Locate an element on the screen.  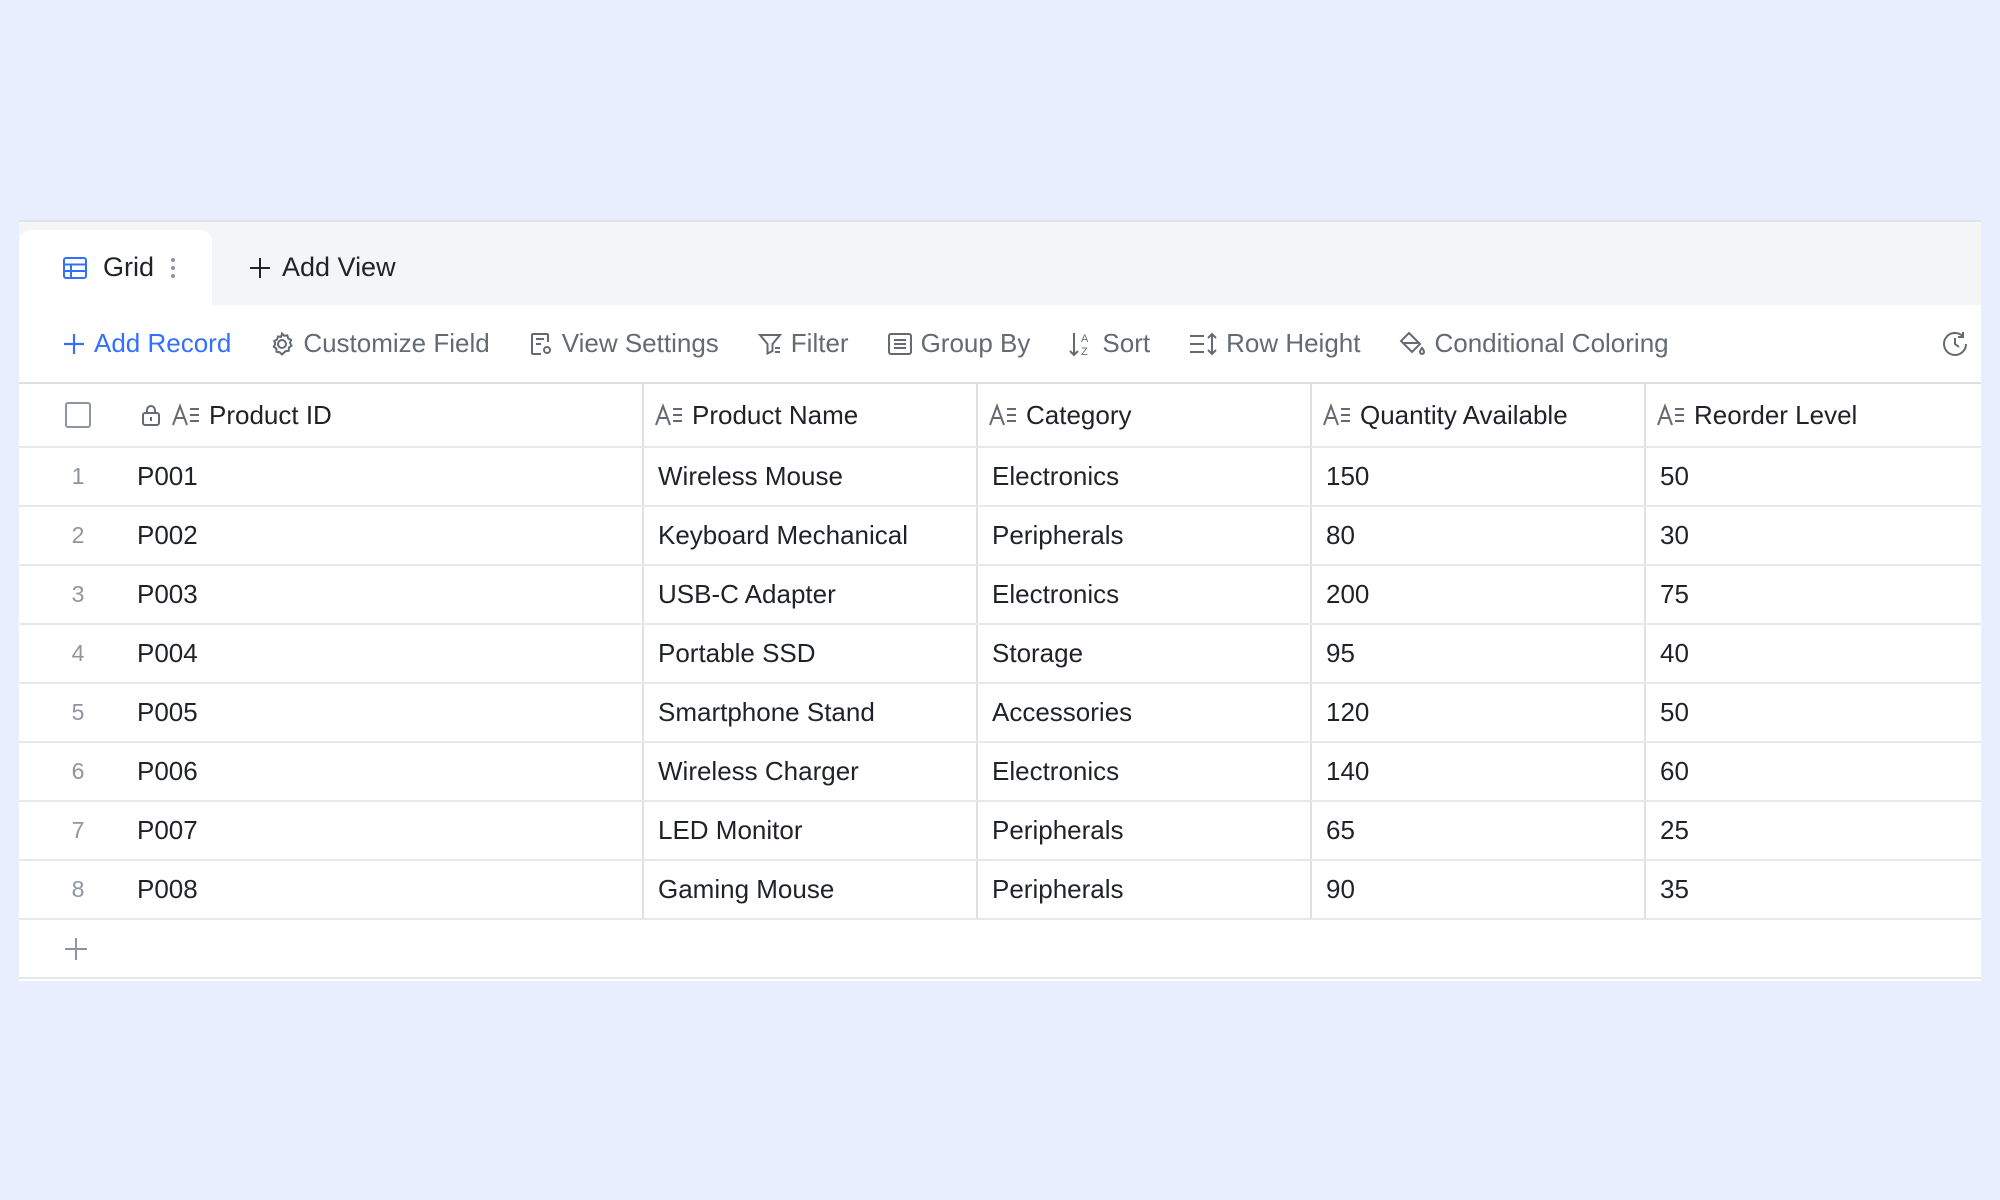
view-settings-label: View Settings is located at coordinates (640, 343).